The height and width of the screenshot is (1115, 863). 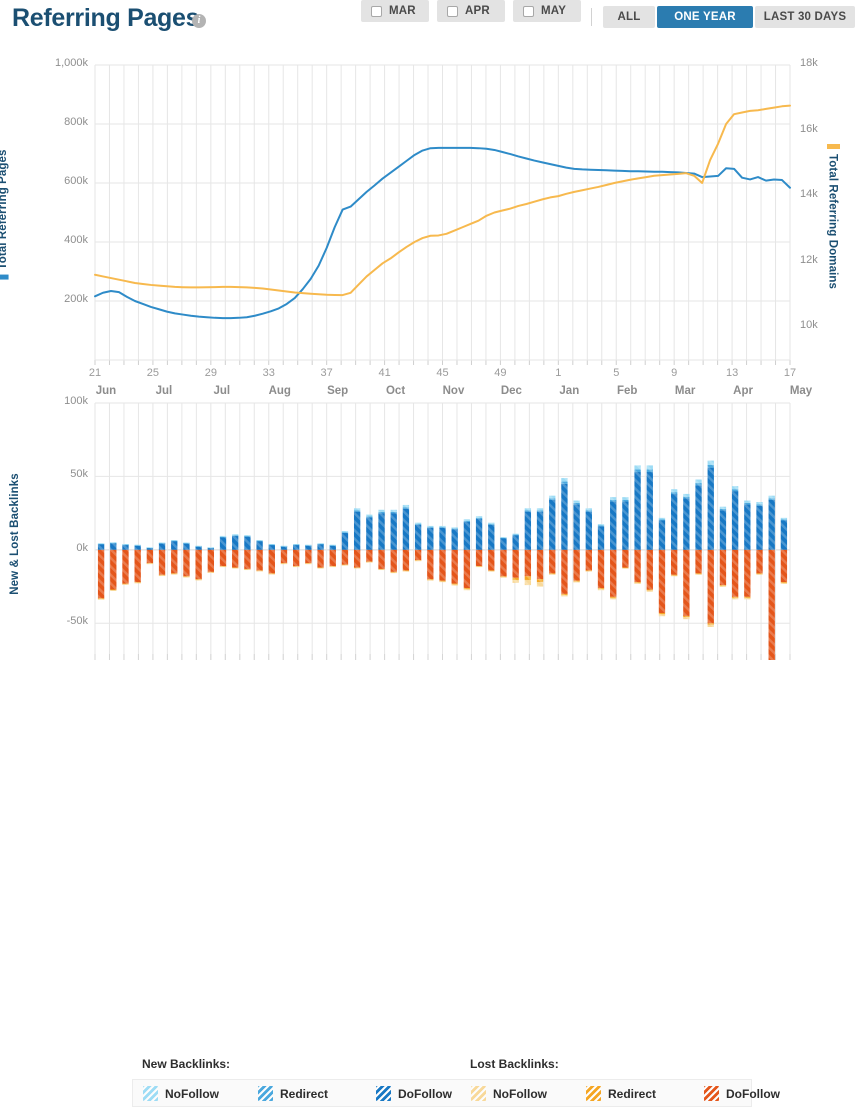 What do you see at coordinates (210, 373) in the screenshot?
I see `x-axis-week-label: 29` at bounding box center [210, 373].